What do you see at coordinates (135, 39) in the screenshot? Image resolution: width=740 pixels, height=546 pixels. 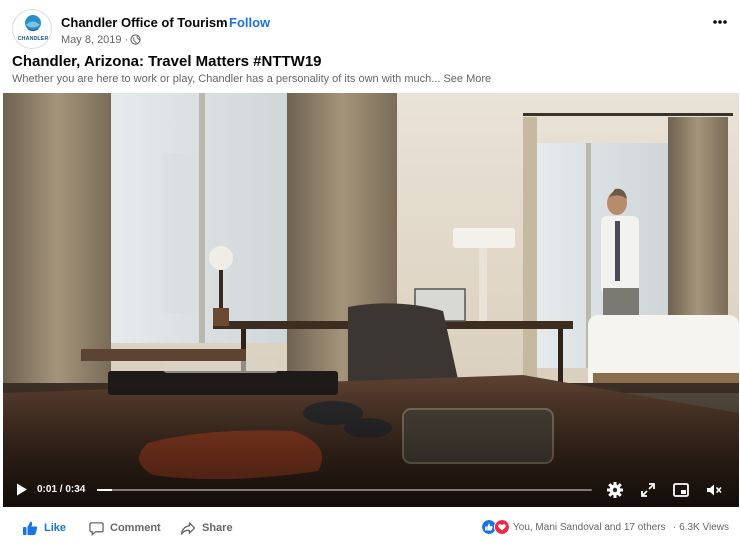 I see `globe-icon` at bounding box center [135, 39].